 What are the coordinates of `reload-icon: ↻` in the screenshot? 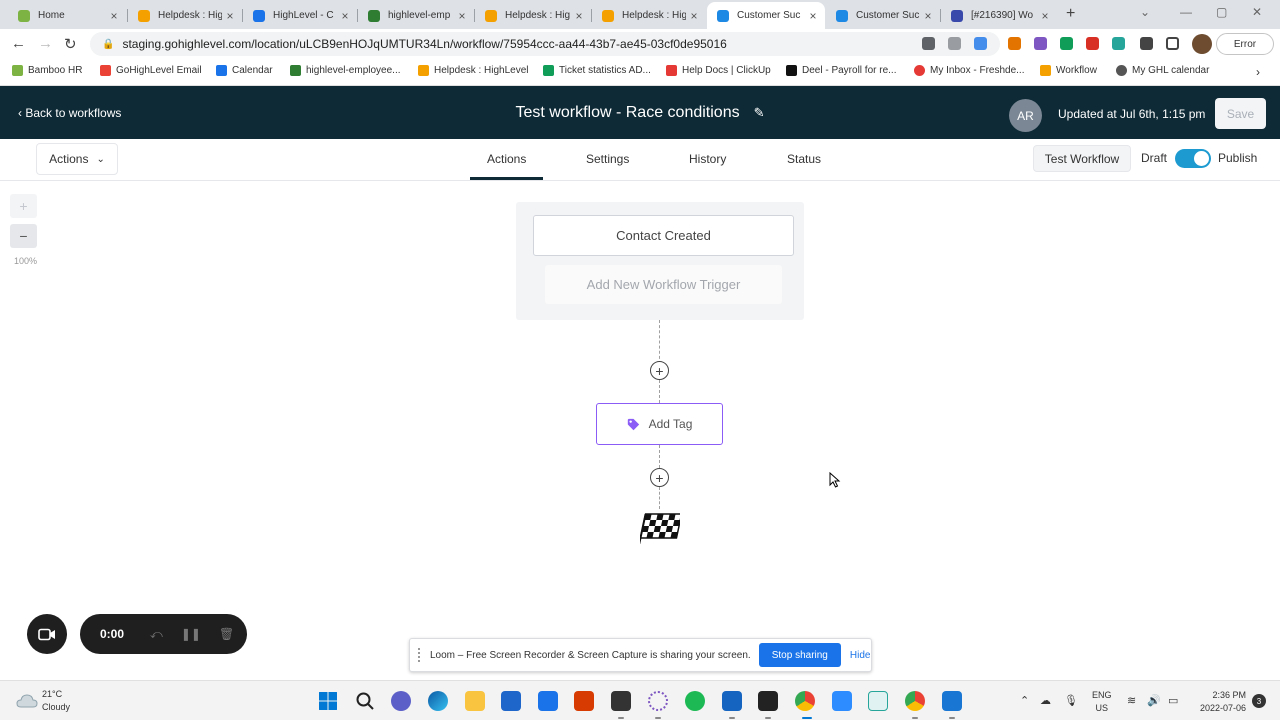 It's located at (70, 44).